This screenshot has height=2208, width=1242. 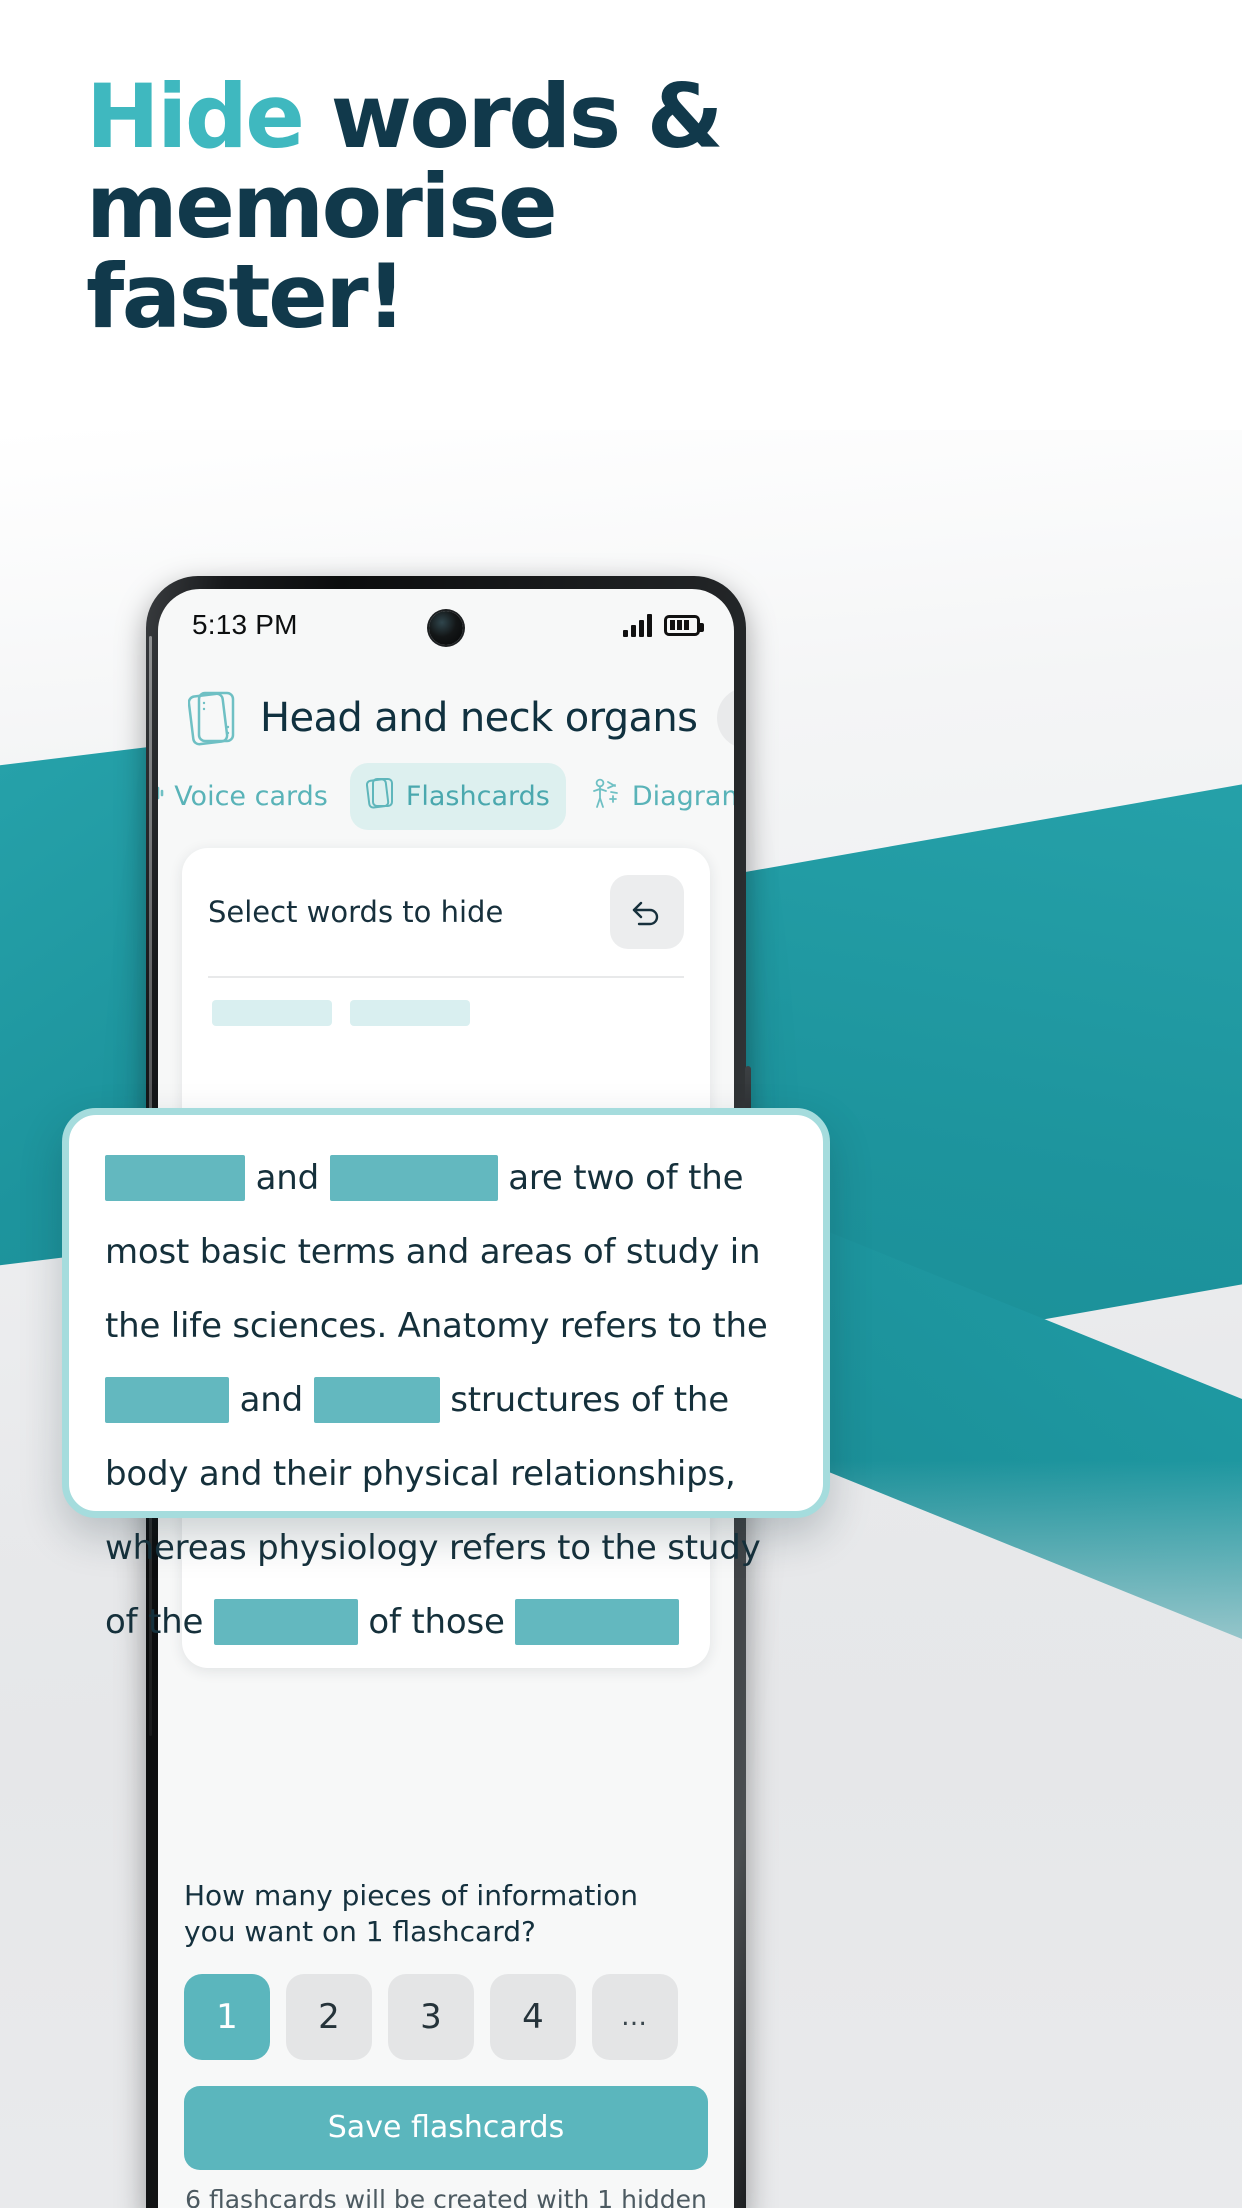 What do you see at coordinates (446, 2127) in the screenshot?
I see `save-flashcards-button: Save flashcards` at bounding box center [446, 2127].